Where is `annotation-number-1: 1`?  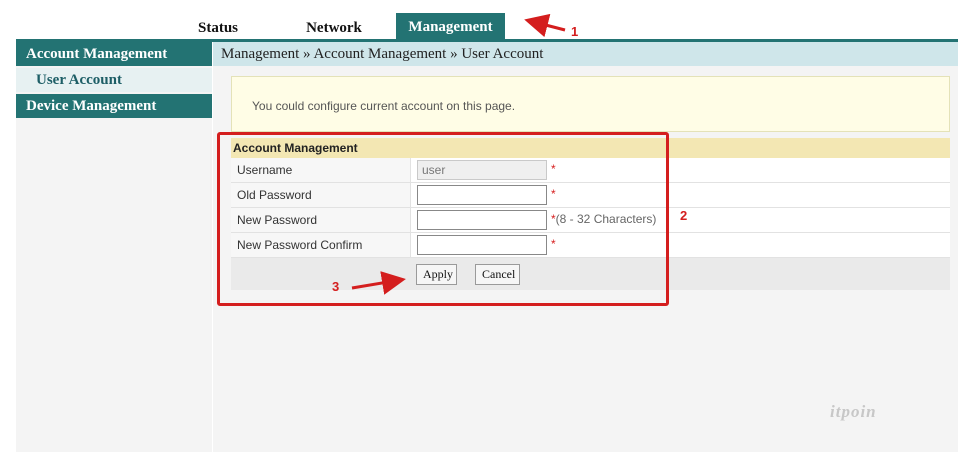
annotation-number-1: 1 is located at coordinates (575, 31).